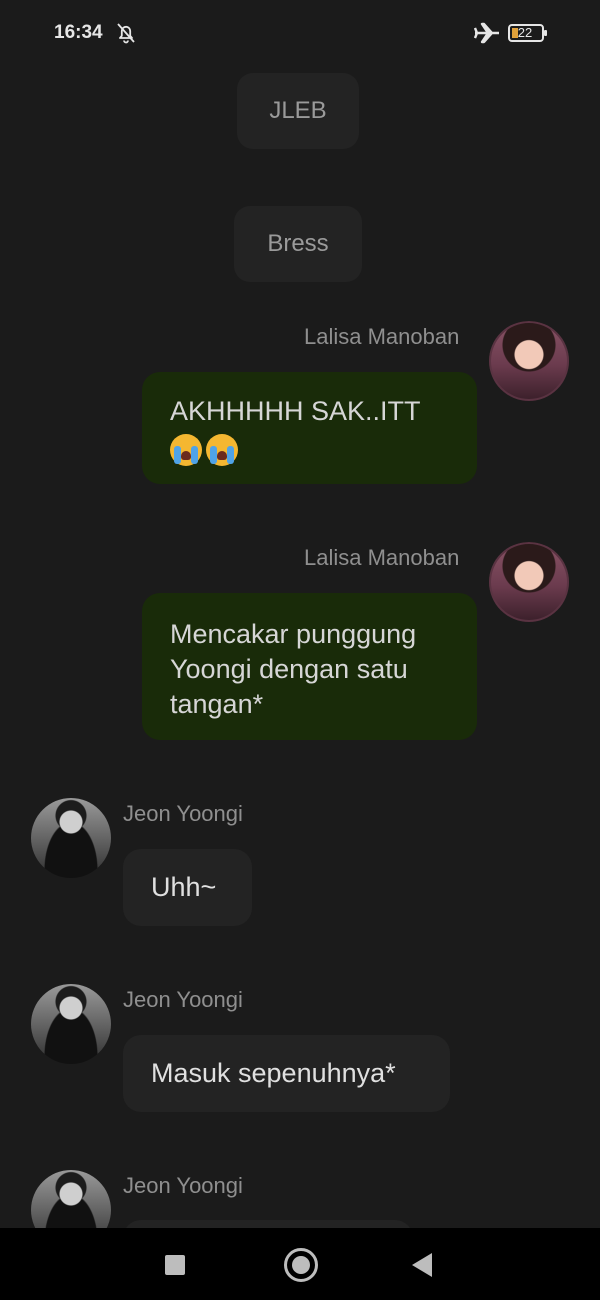 This screenshot has width=600, height=1300. I want to click on message-bubble, so click(268, 1224).